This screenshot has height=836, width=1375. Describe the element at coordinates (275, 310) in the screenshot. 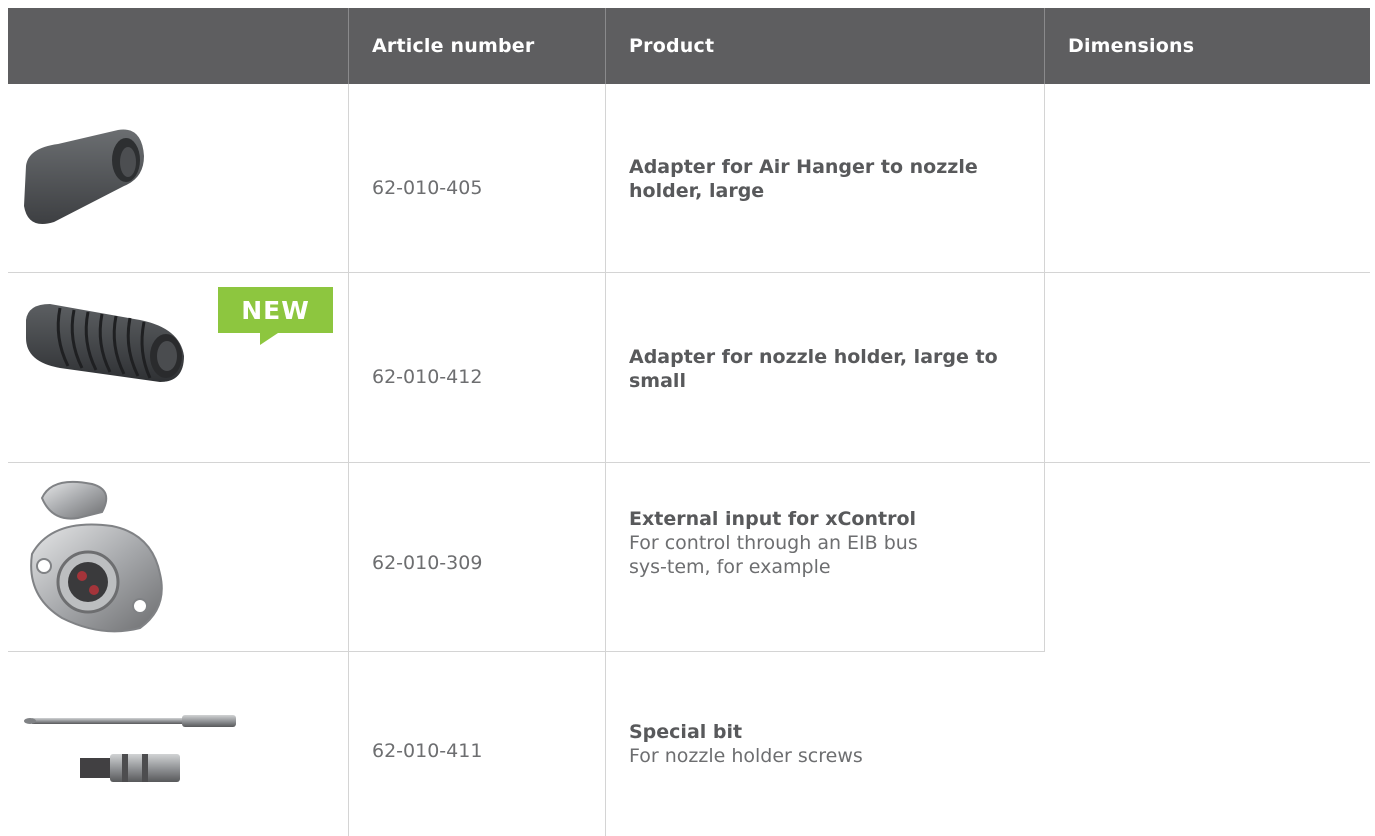

I see `new-badge: NEW` at that location.